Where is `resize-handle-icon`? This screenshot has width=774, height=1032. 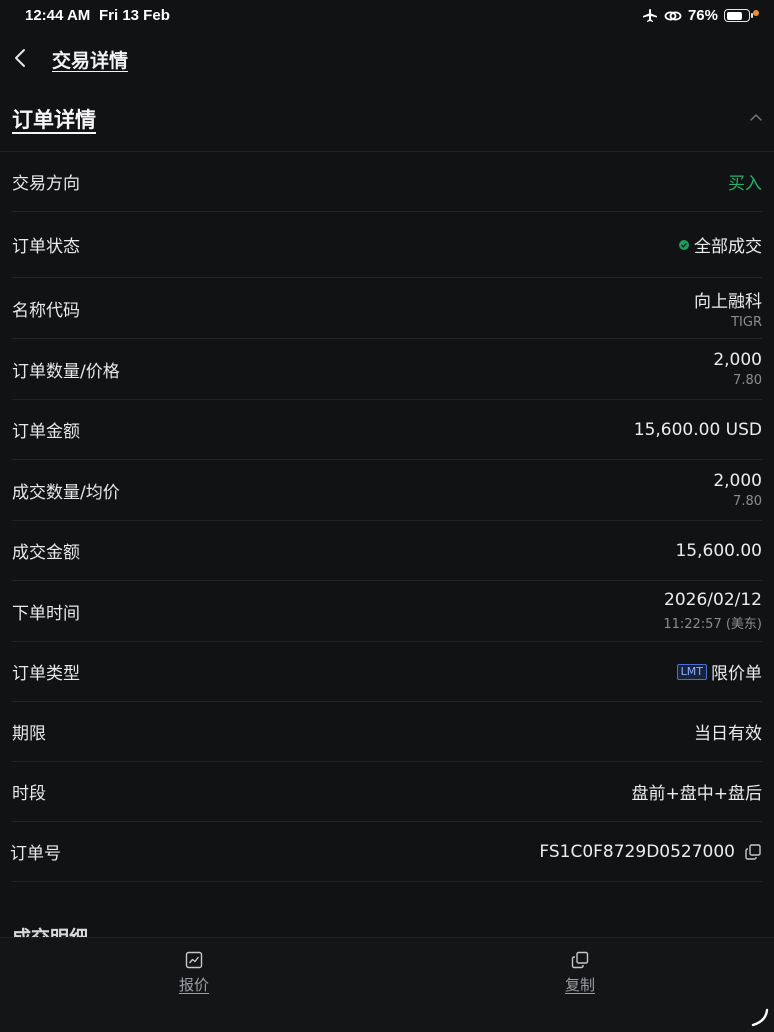 resize-handle-icon is located at coordinates (759, 1017).